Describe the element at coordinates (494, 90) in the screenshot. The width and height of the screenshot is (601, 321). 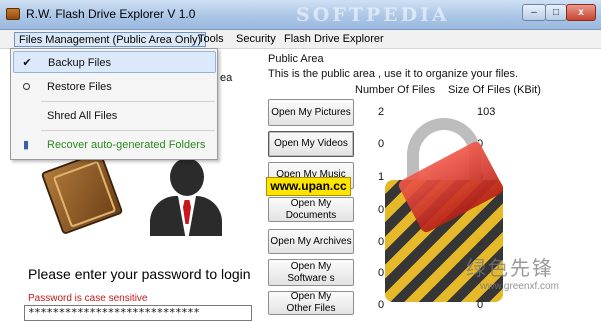
I see `column-size-of-files: Size Of Files (KBit)` at that location.